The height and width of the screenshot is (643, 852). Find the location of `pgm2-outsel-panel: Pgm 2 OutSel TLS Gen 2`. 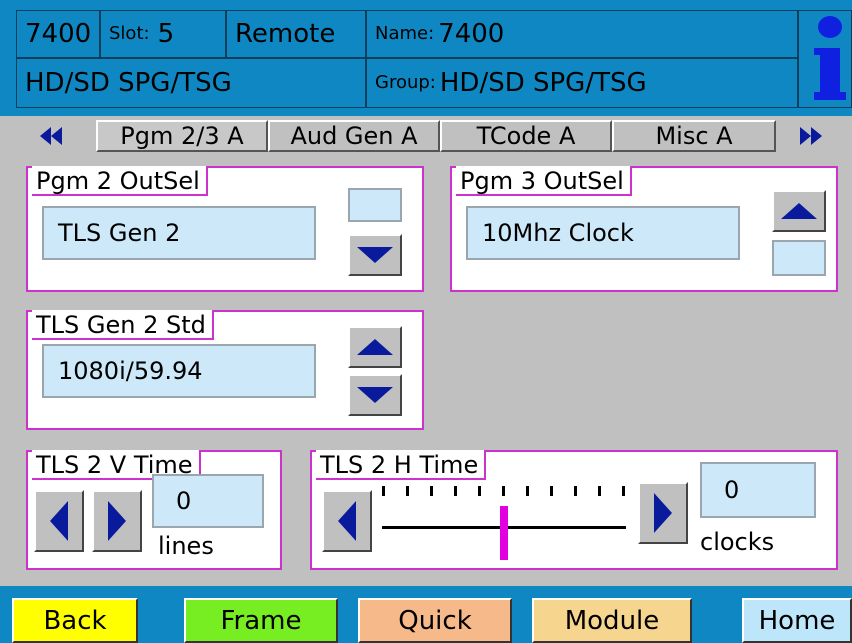

pgm2-outsel-panel: Pgm 2 OutSel TLS Gen 2 is located at coordinates (225, 229).